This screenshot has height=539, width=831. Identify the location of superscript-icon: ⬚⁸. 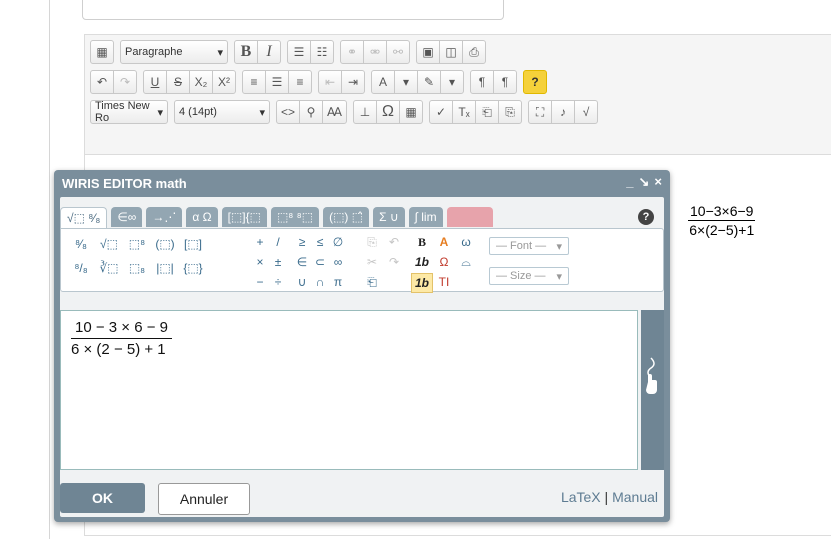
(137, 244).